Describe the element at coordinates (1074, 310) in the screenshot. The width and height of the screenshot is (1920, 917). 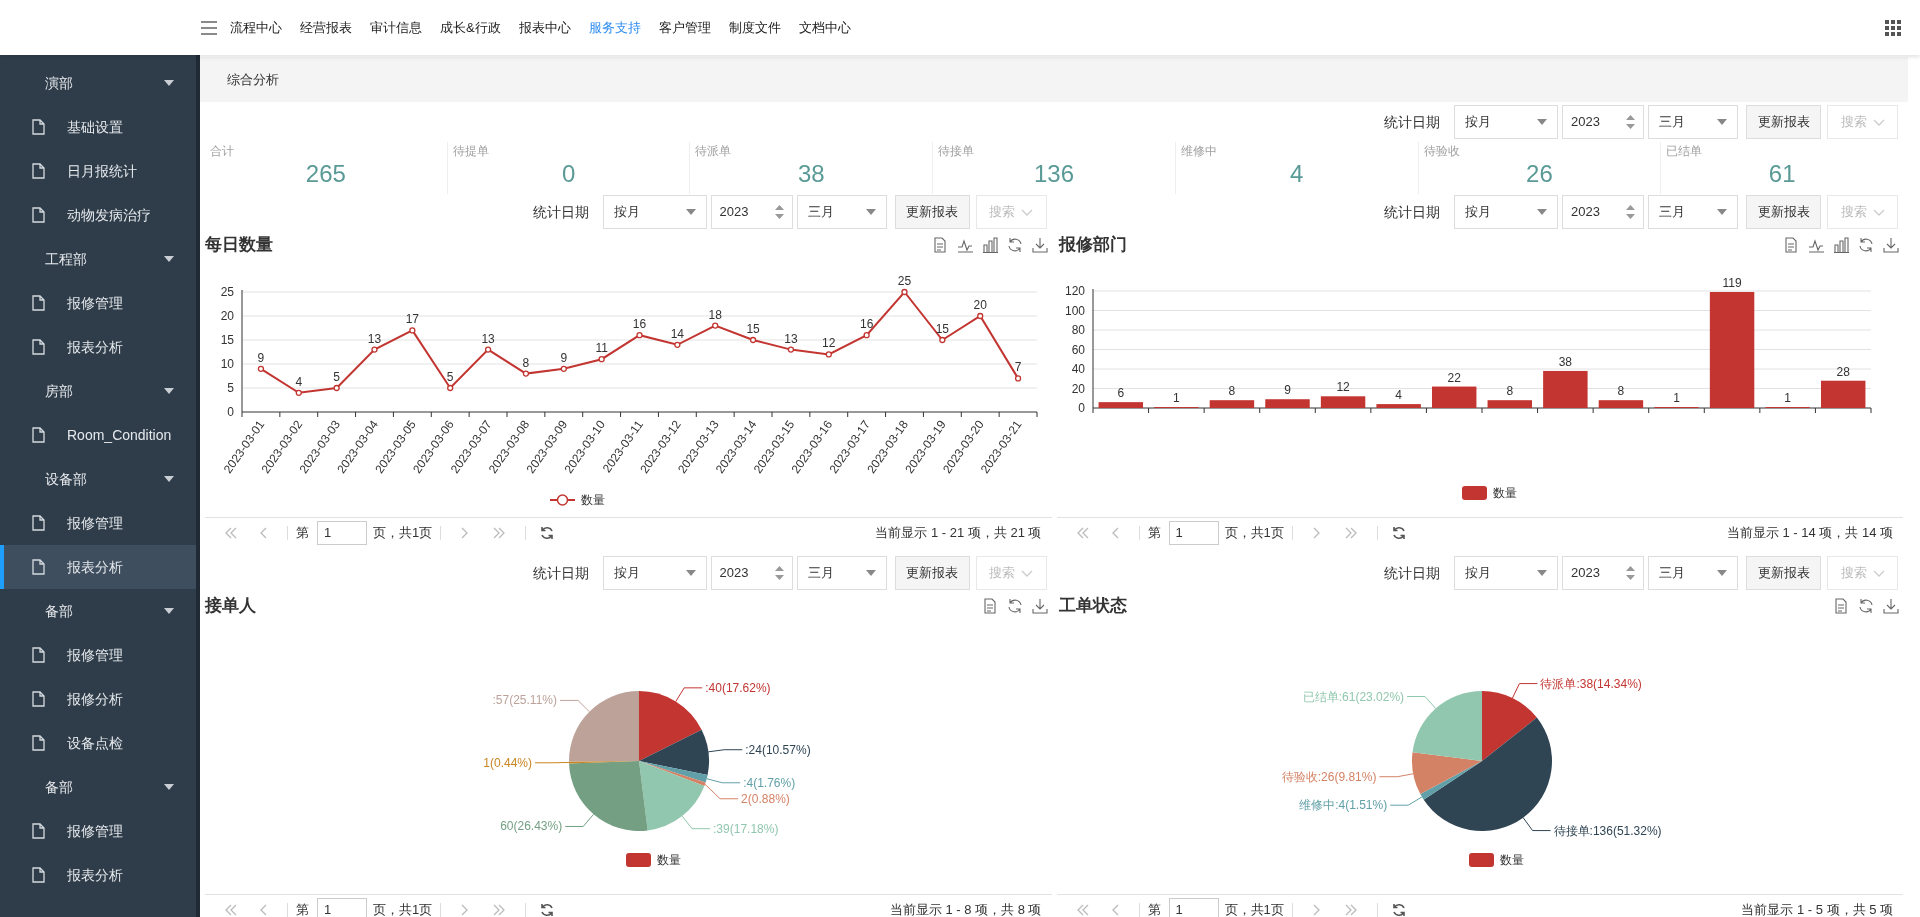
I see `axis-tick-label: 100` at that location.